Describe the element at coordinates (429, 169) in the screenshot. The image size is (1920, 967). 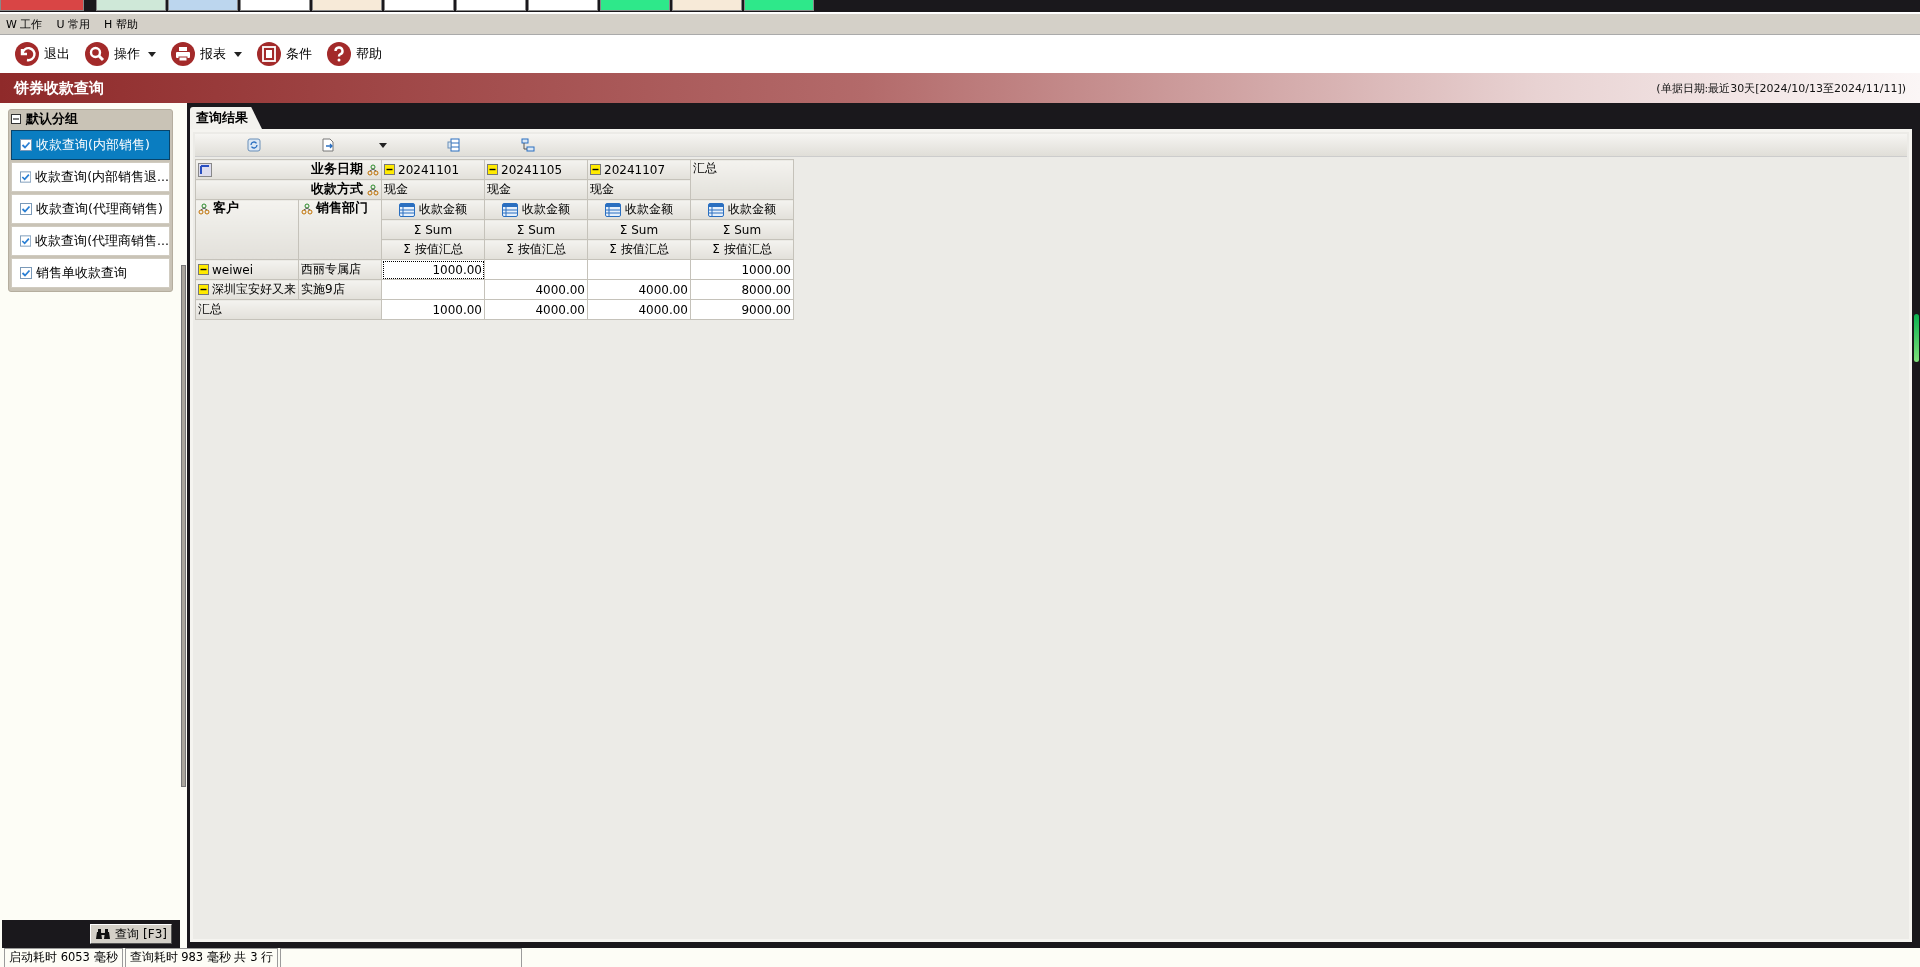
I see `header-label: 20241101` at that location.